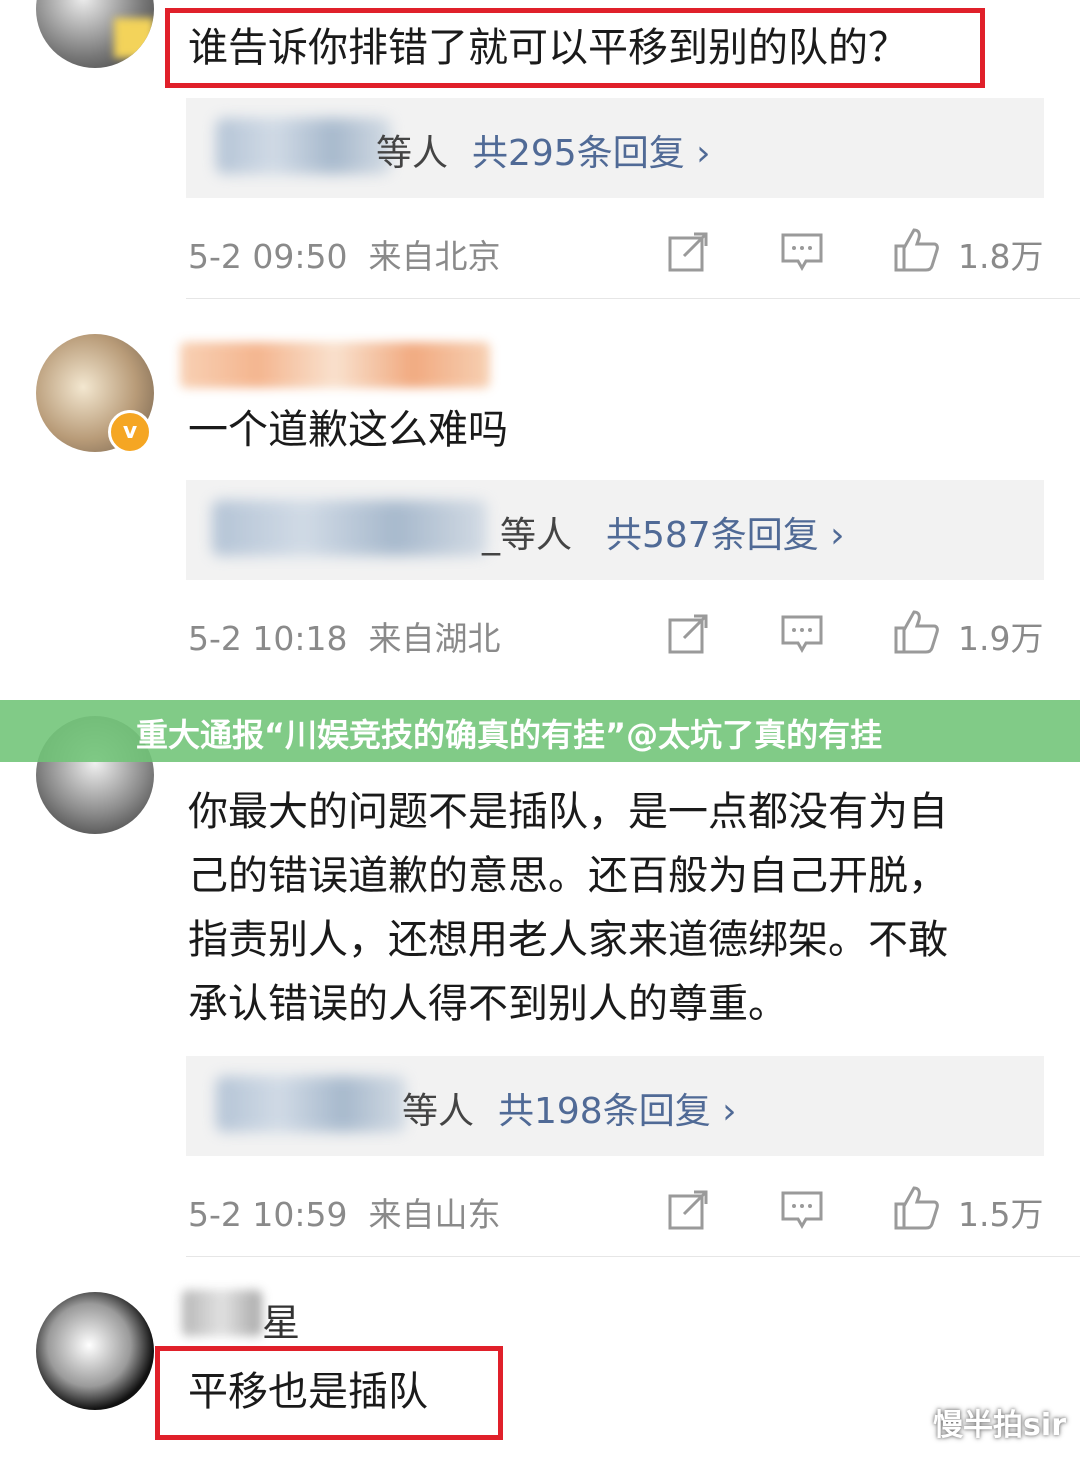 The width and height of the screenshot is (1080, 1462). I want to click on like-count: 1.5万, so click(1001, 1214).